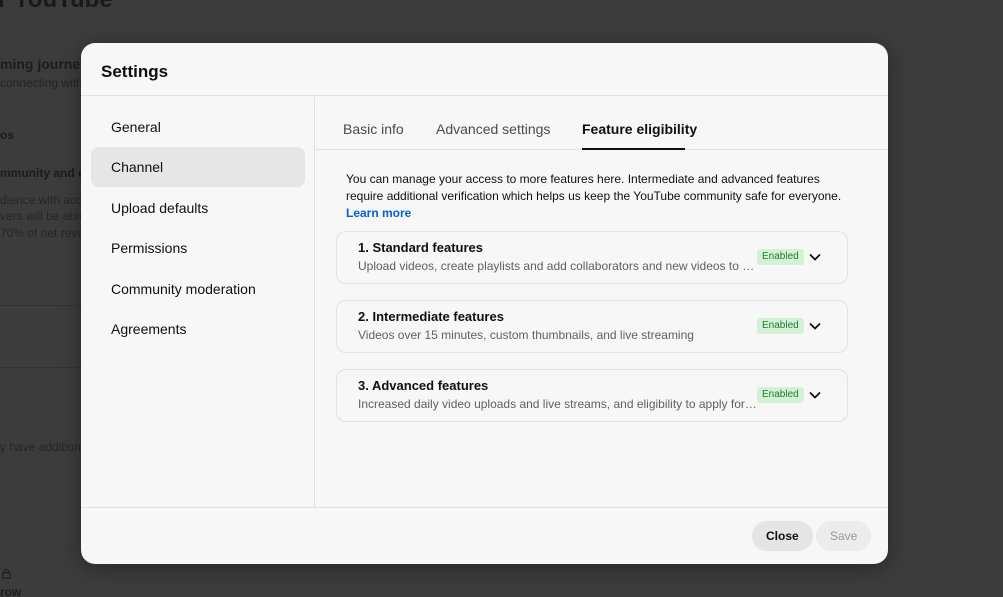  What do you see at coordinates (373, 123) in the screenshot?
I see `tab-basic-info: Basic info` at bounding box center [373, 123].